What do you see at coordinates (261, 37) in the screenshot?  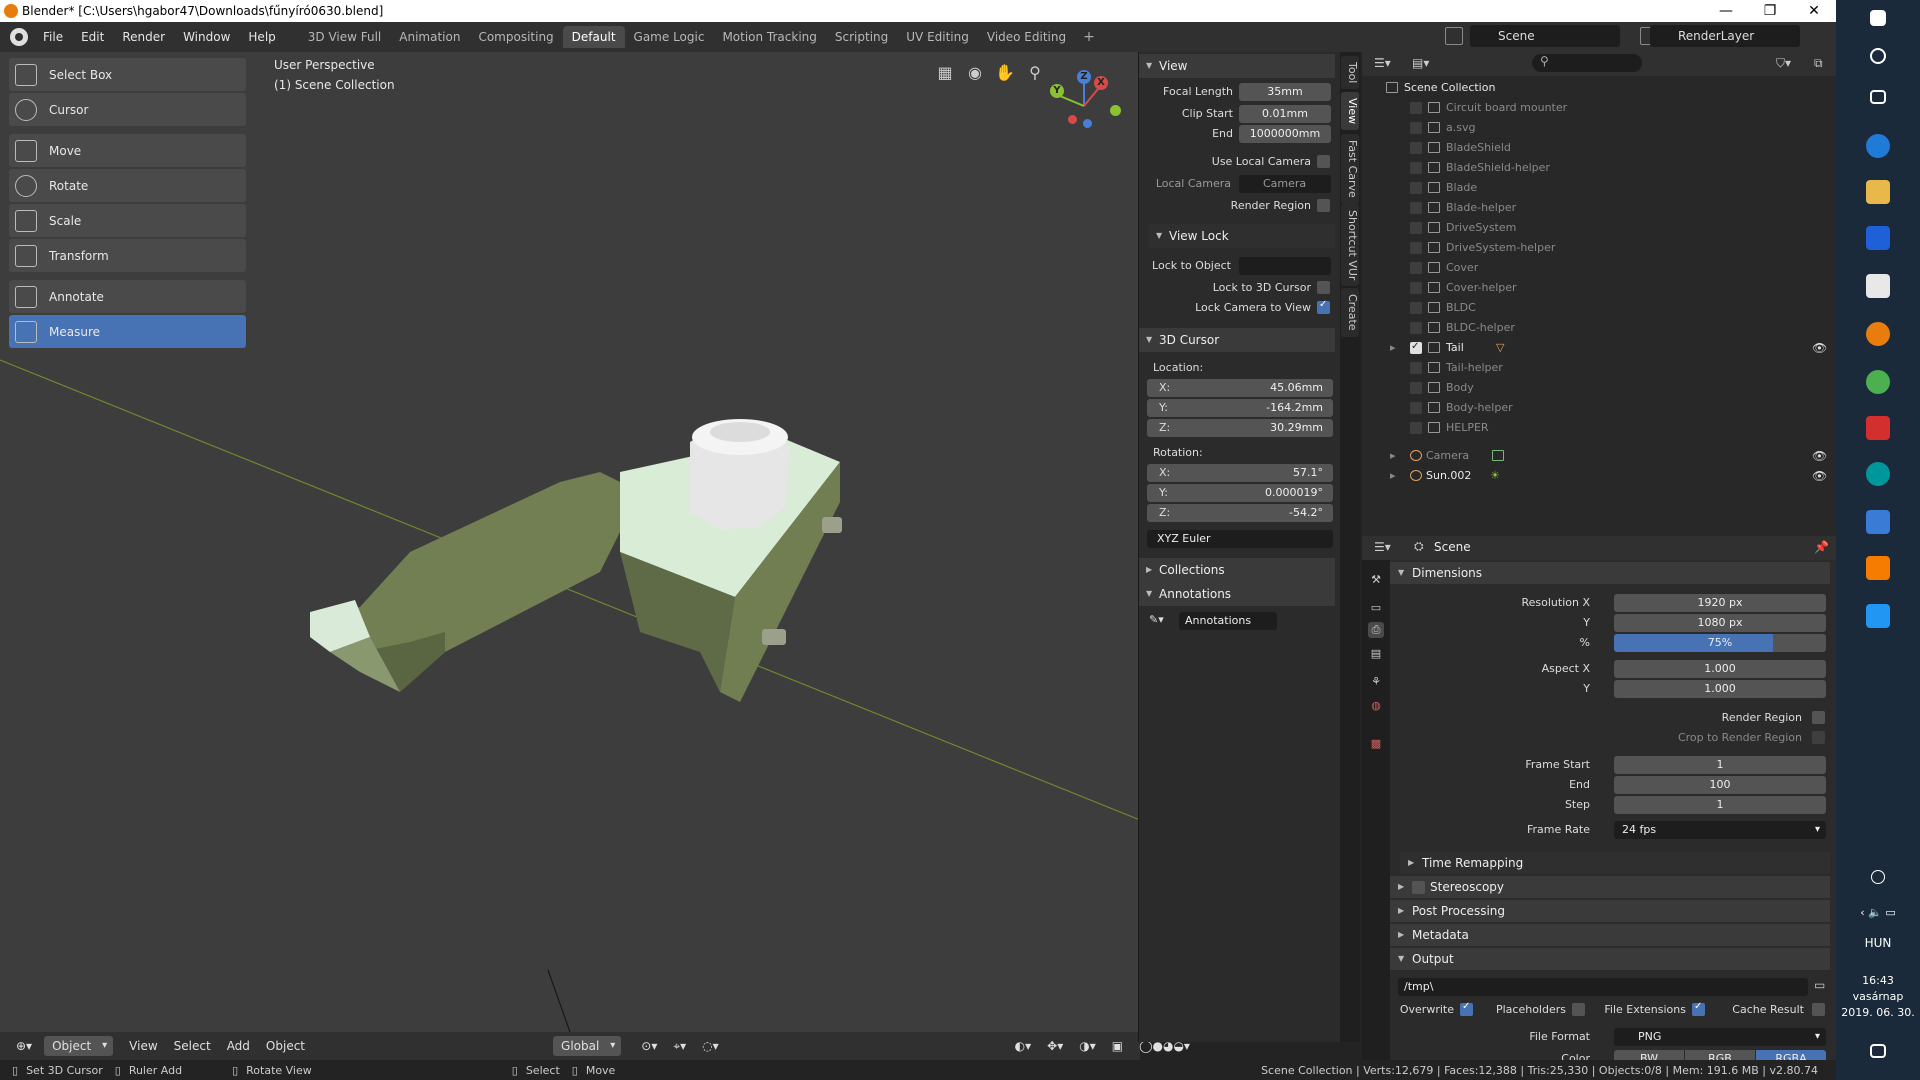 I see `menu-help: Help` at bounding box center [261, 37].